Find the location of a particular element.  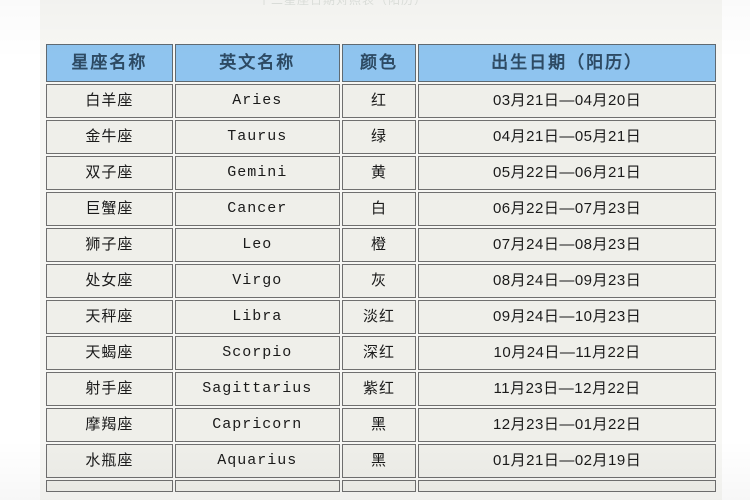

clipped-title-fragment: 十二星座日期对照表（阳历） is located at coordinates (373, 2).